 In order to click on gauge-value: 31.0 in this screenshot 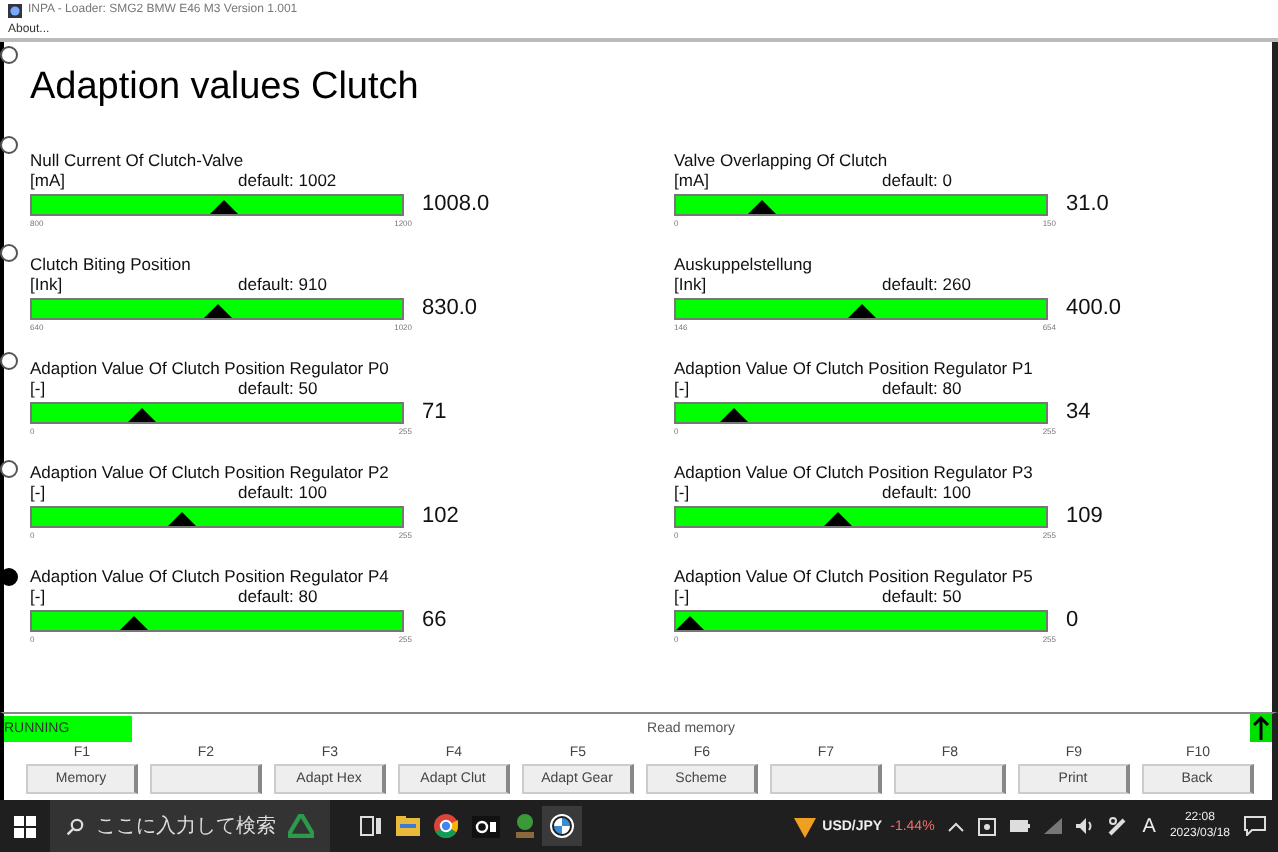, I will do `click(1087, 204)`.